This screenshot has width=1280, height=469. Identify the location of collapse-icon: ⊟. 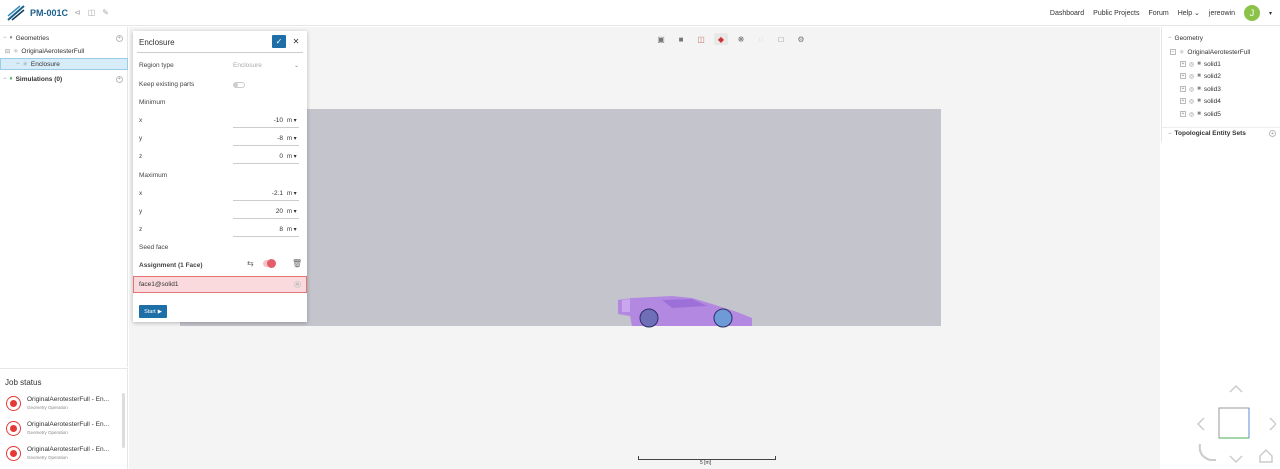
(7, 51).